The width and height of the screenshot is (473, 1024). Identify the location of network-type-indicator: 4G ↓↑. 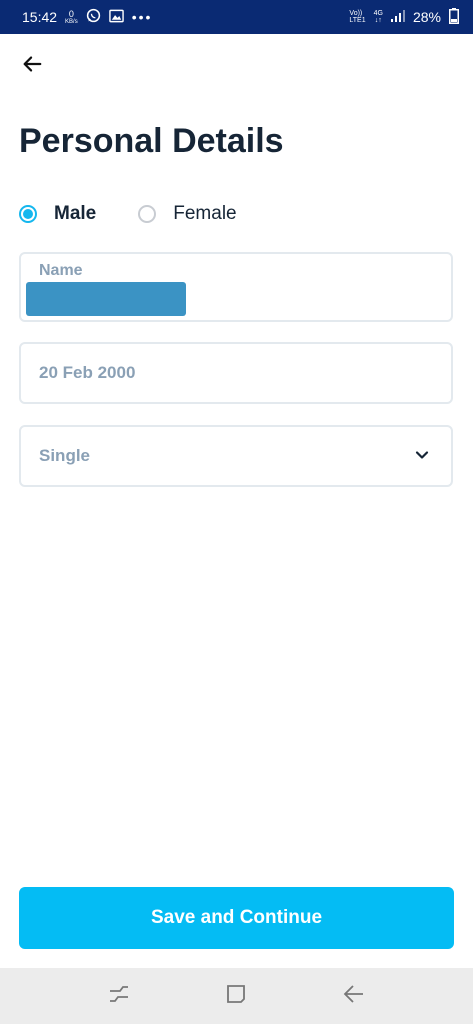
(378, 17).